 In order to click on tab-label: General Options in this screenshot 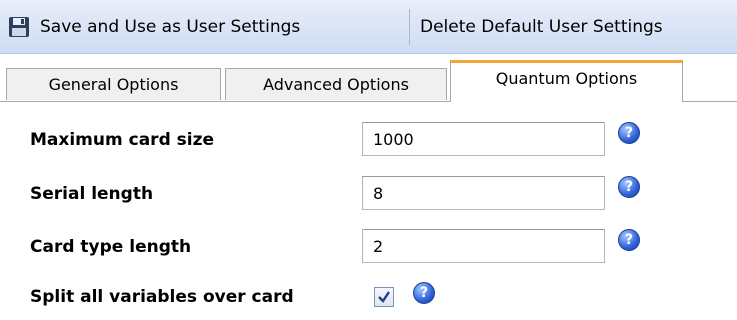, I will do `click(113, 84)`.